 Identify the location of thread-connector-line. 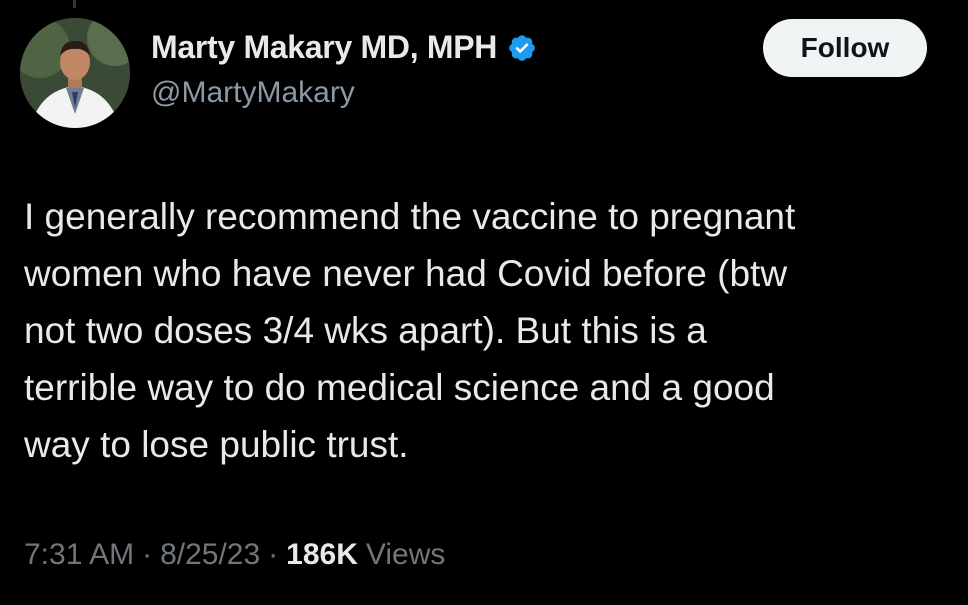
(74, 4).